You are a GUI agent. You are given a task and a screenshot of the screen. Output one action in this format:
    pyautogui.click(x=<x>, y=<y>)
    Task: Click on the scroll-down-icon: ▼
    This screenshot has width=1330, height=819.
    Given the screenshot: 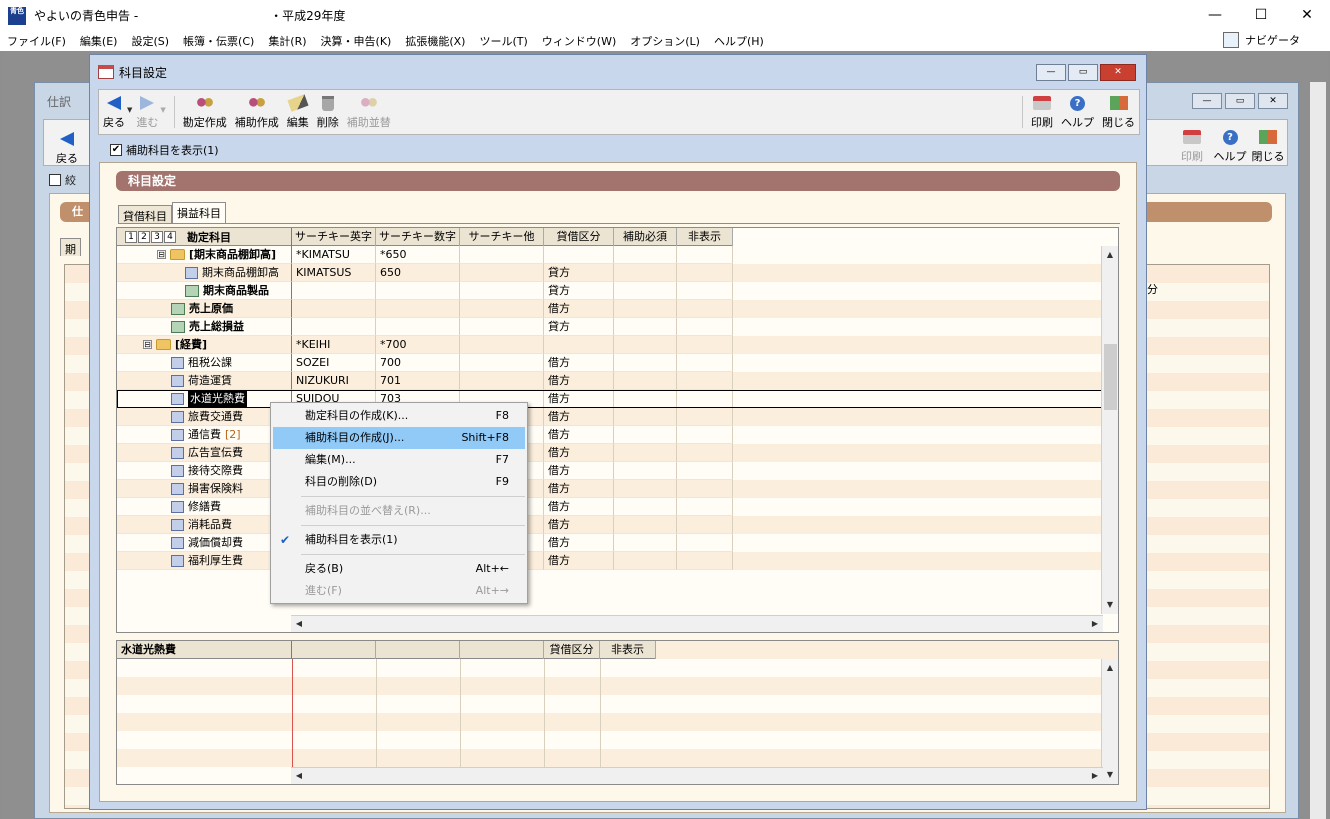 What is the action you would take?
    pyautogui.click(x=1110, y=605)
    